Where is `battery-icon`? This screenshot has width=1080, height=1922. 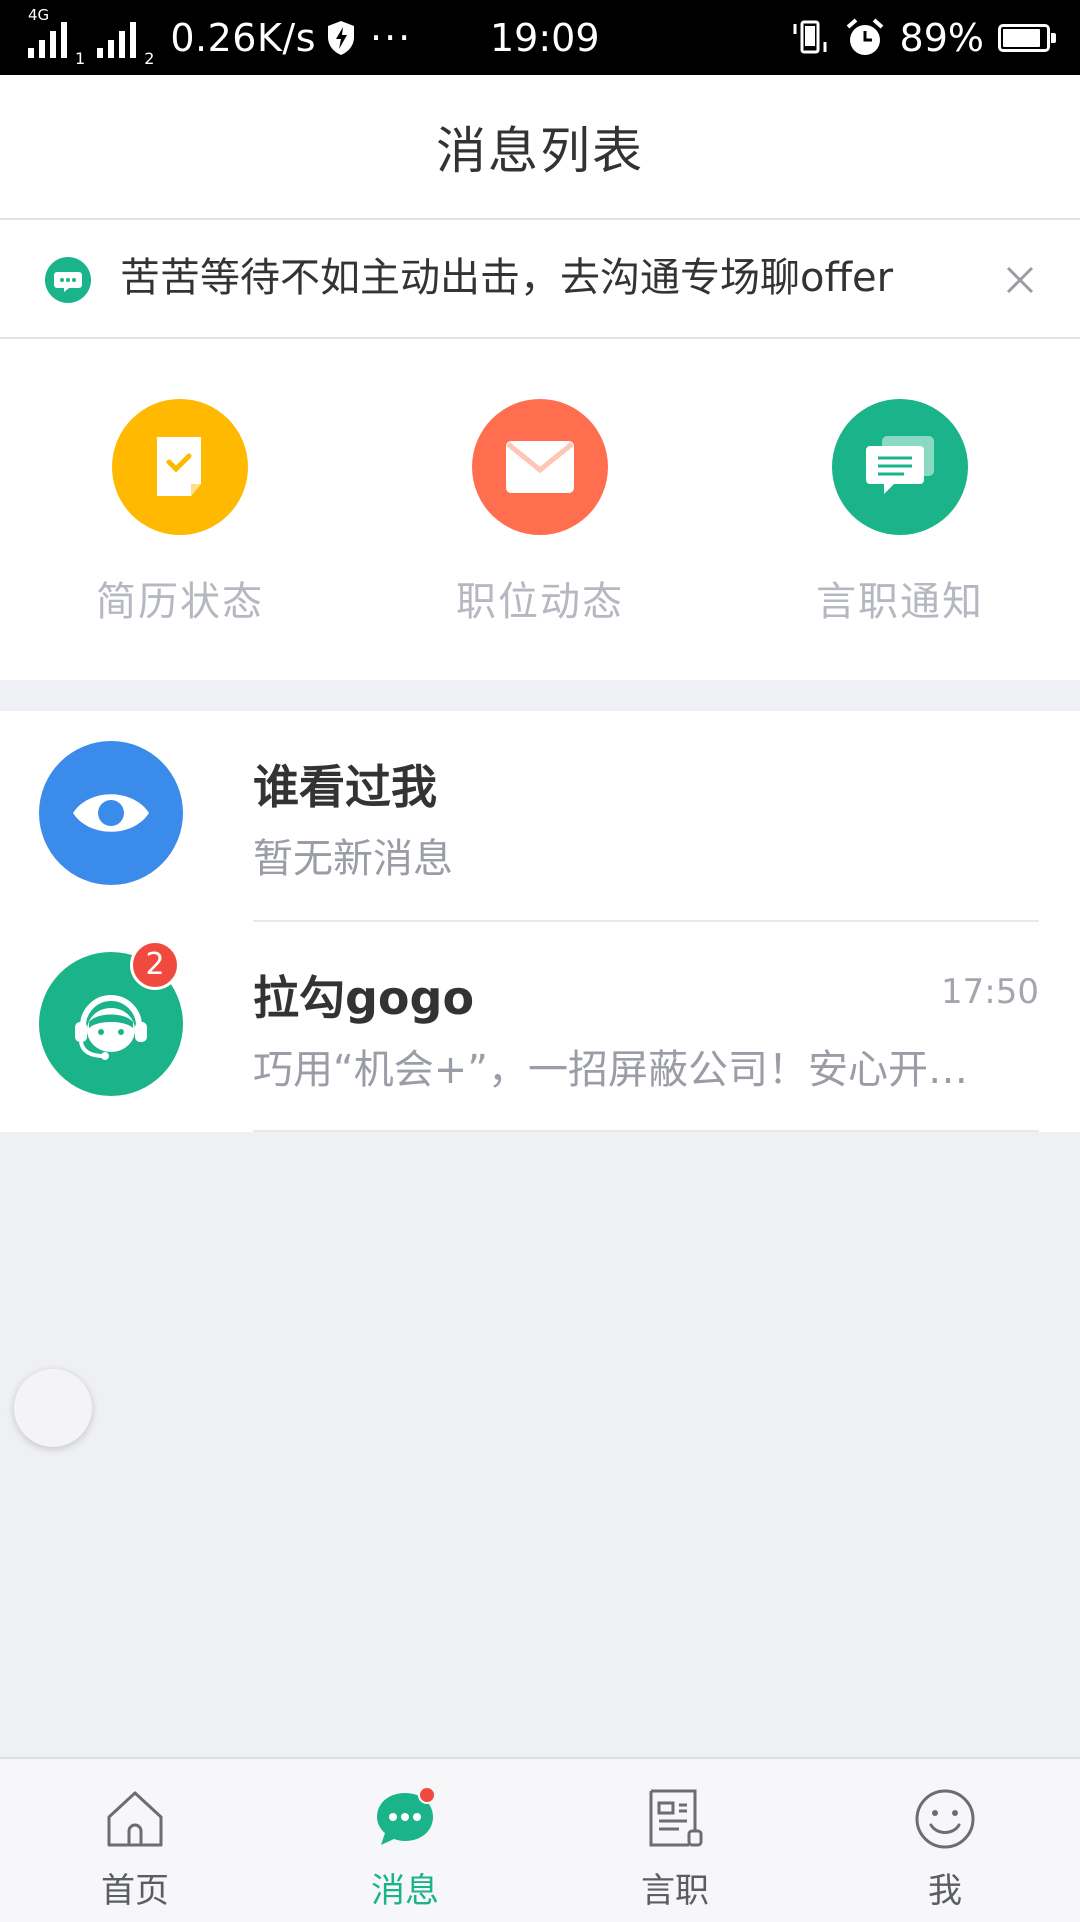 battery-icon is located at coordinates (1027, 38).